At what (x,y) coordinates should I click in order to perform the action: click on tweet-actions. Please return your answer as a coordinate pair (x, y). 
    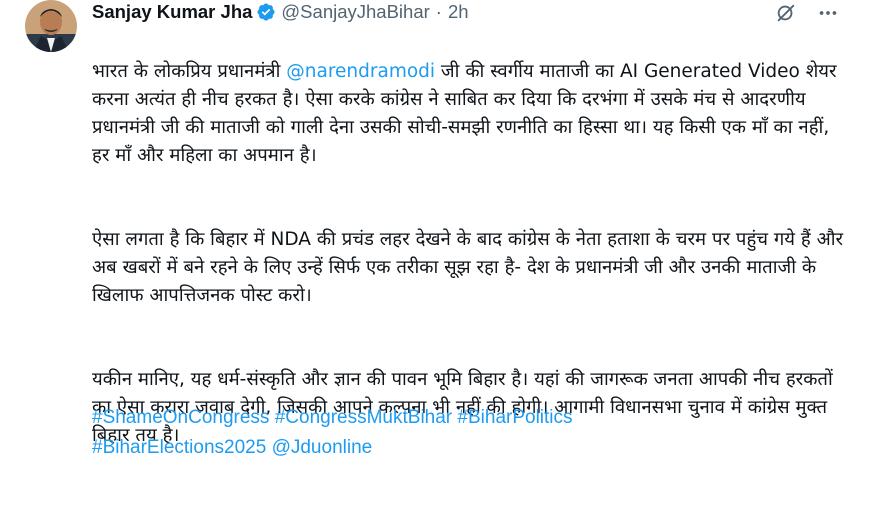
    Looking at the image, I should click on (807, 13).